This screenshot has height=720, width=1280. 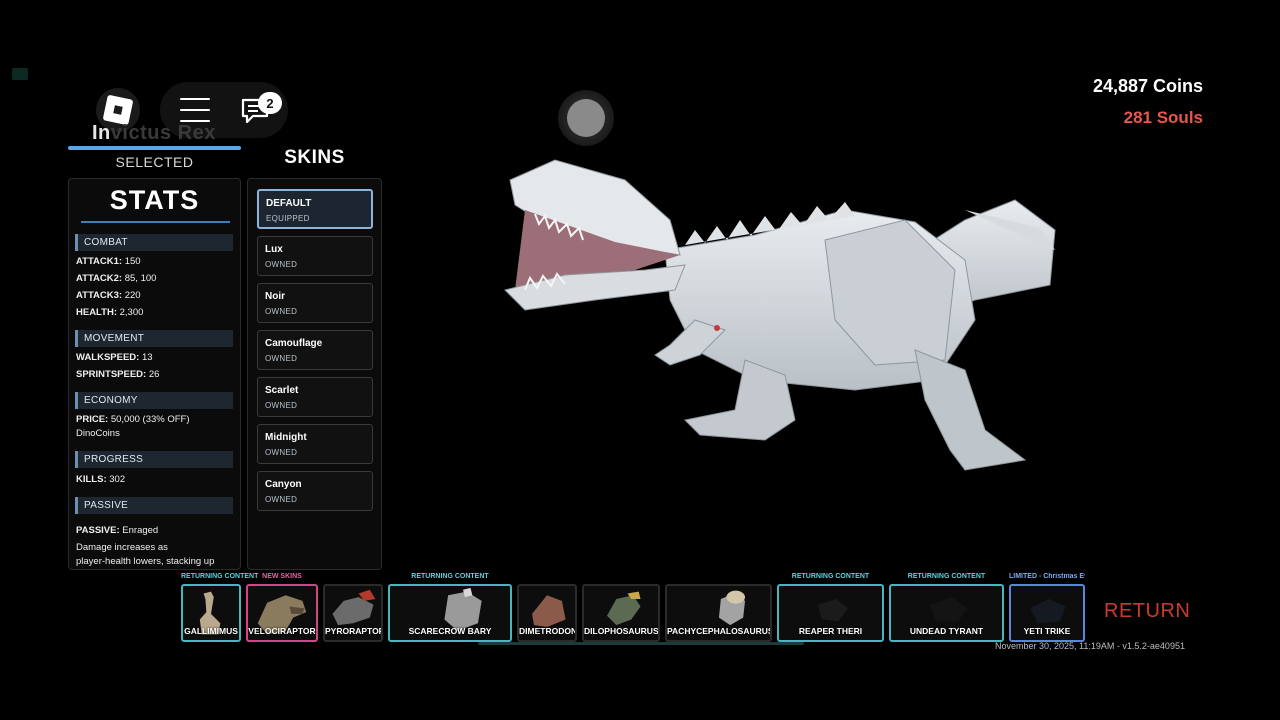 What do you see at coordinates (283, 484) in the screenshot?
I see `skin-name: Canyon` at bounding box center [283, 484].